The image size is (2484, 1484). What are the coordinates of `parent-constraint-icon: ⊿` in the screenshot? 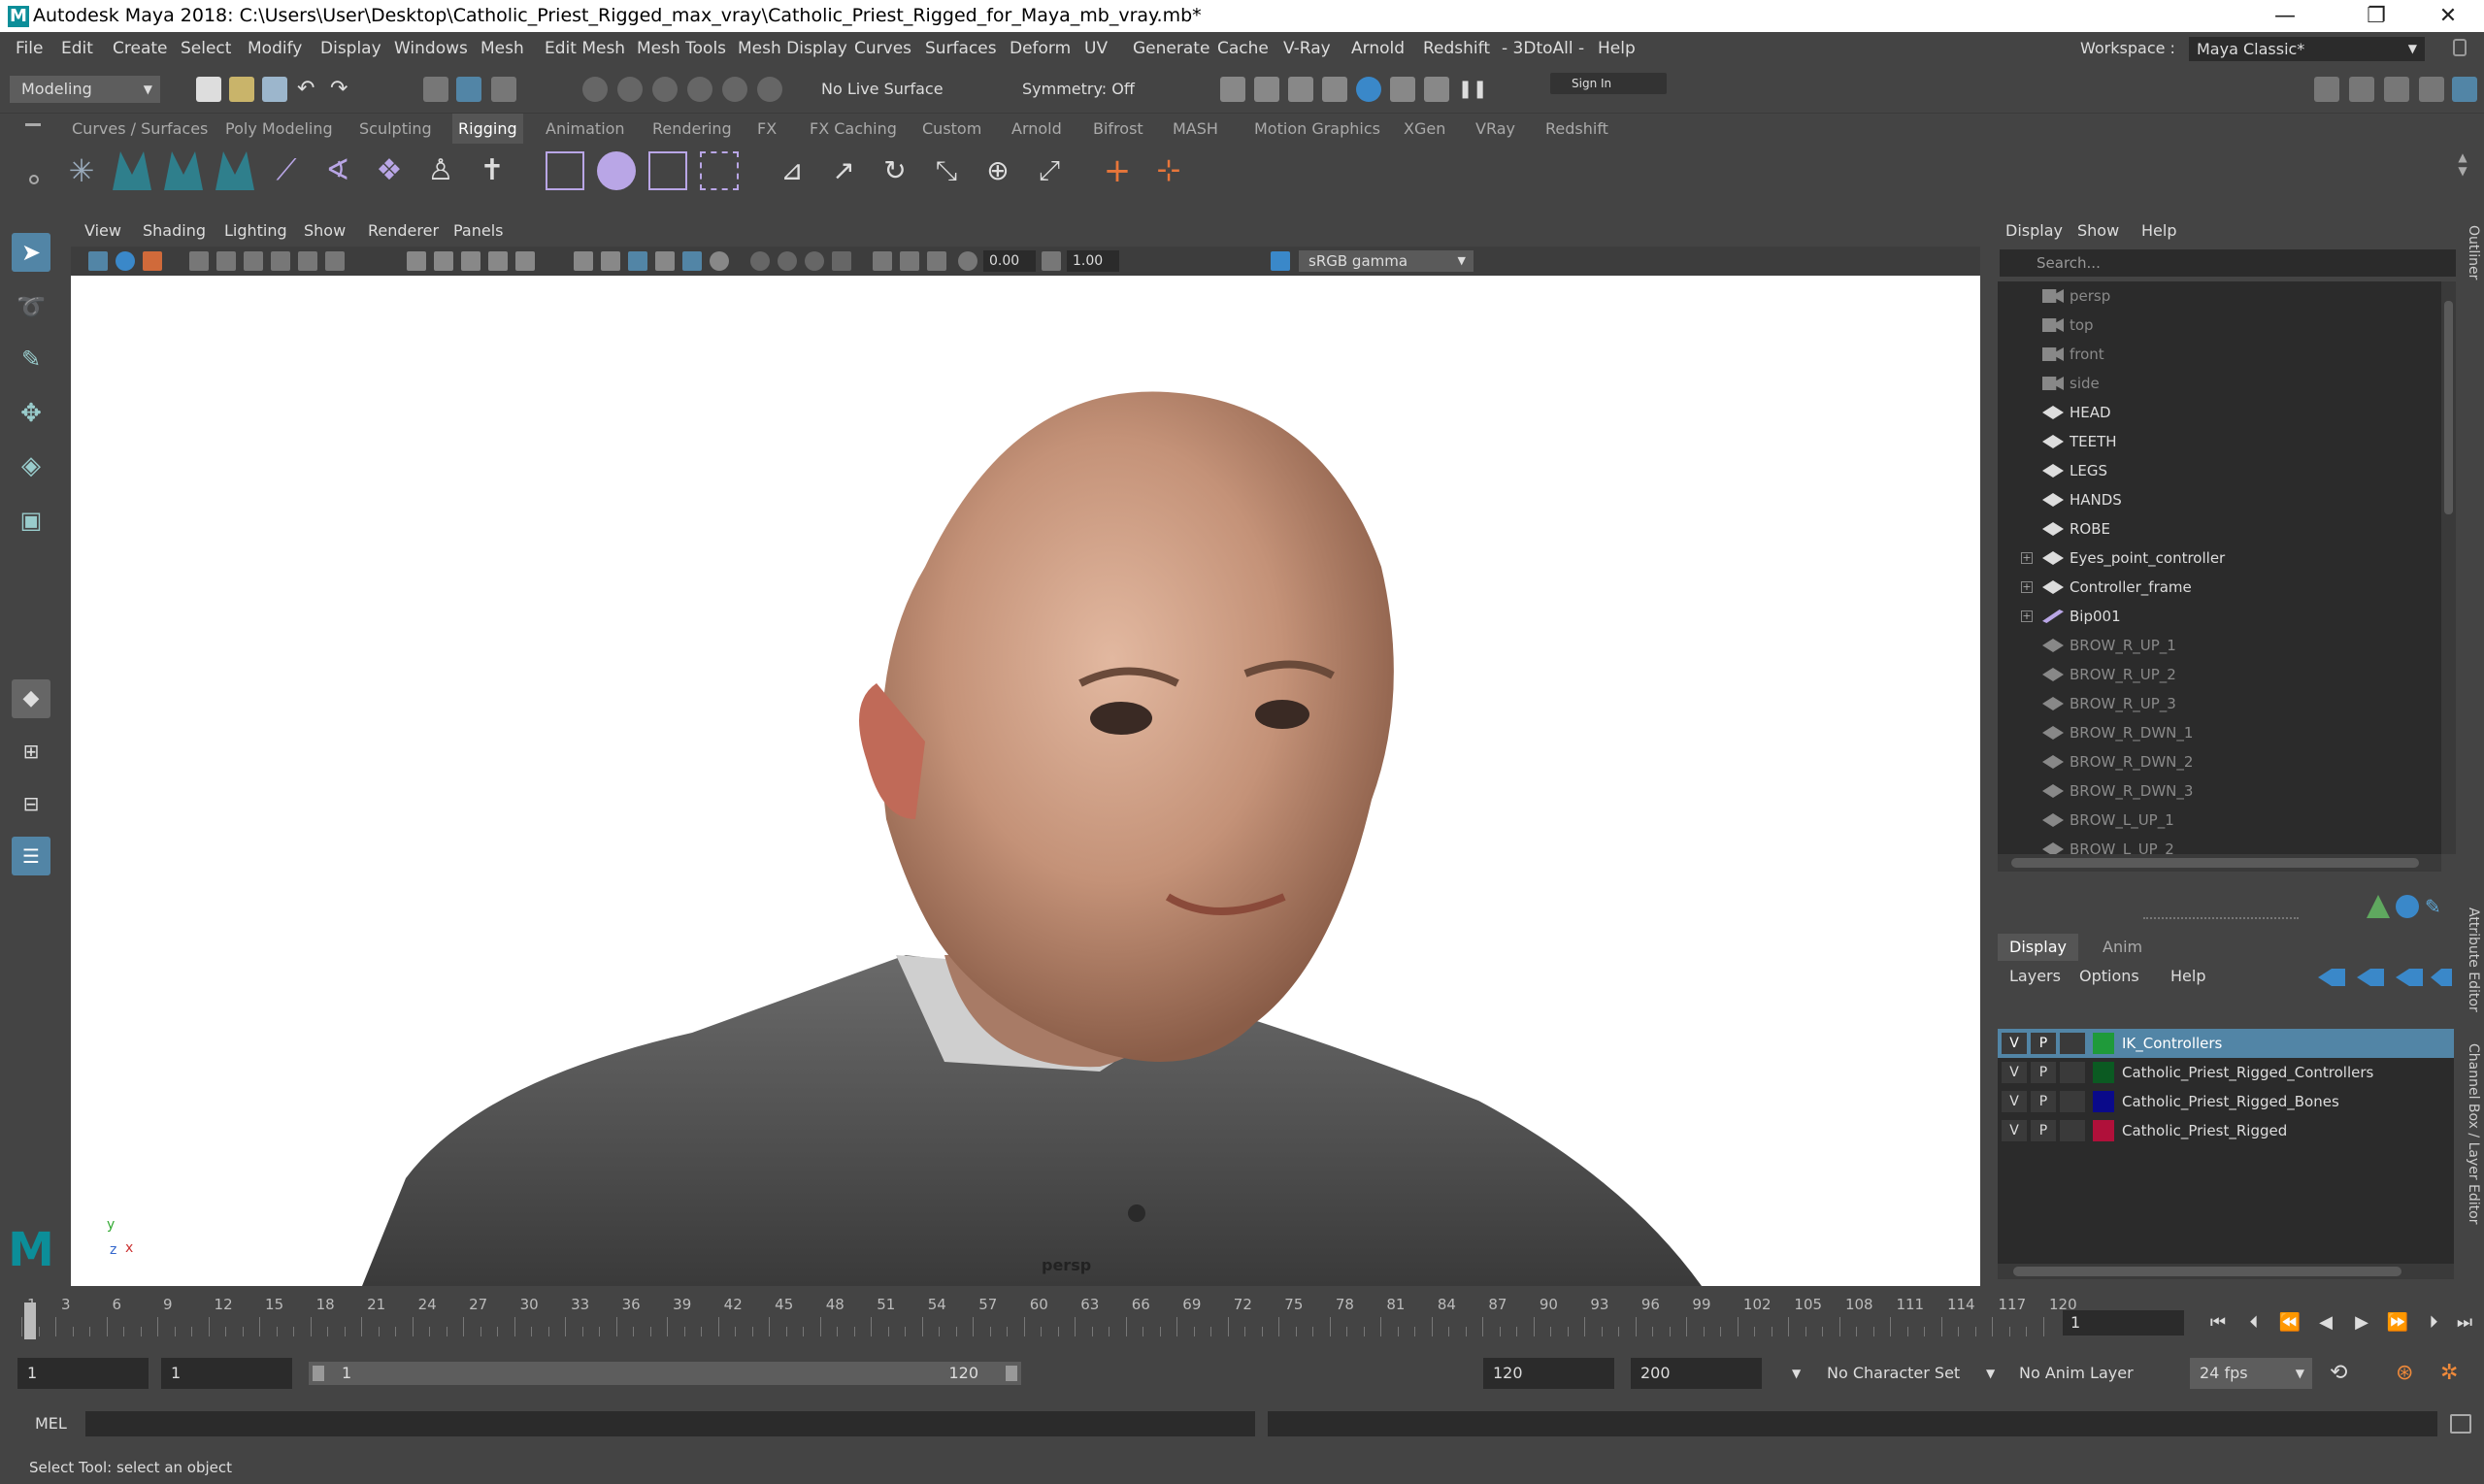 It's located at (792, 170).